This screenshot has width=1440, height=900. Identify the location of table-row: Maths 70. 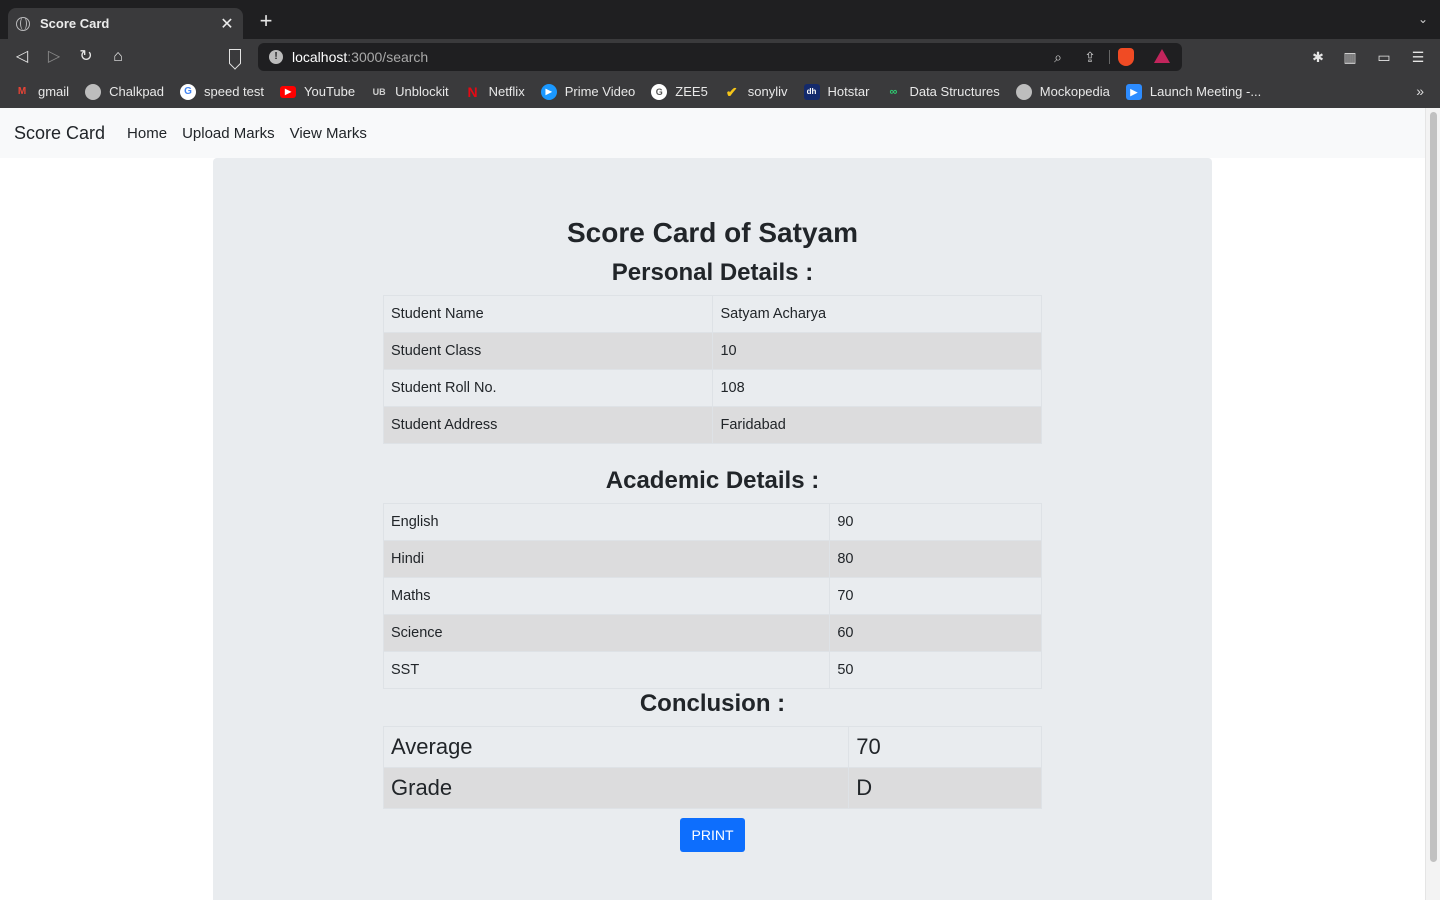
(712, 596).